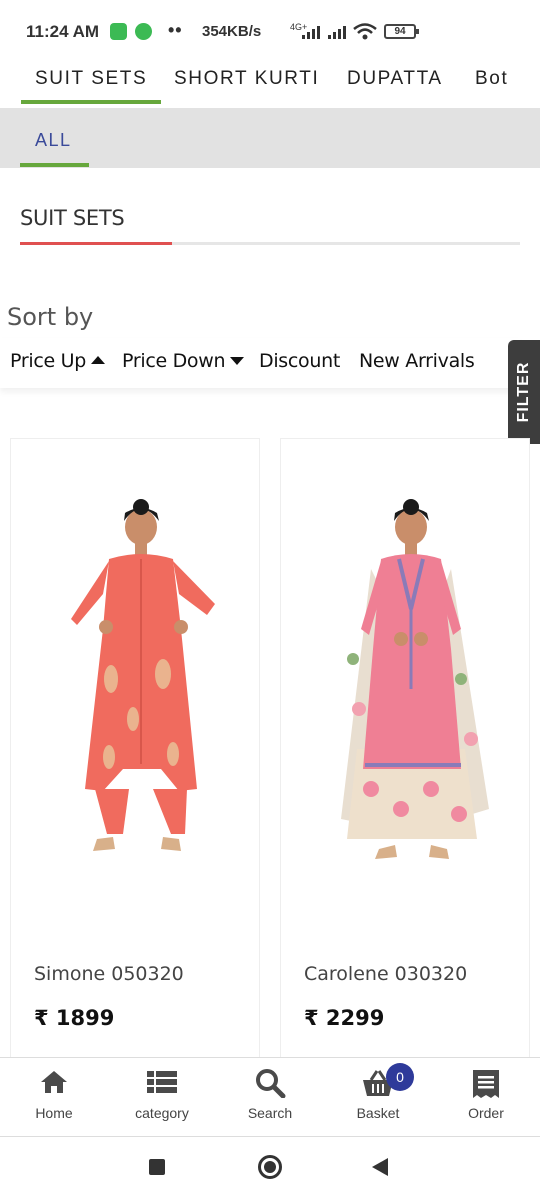 The image size is (540, 1200). Describe the element at coordinates (48, 361) in the screenshot. I see `sort-price-up-label: Price Up` at that location.